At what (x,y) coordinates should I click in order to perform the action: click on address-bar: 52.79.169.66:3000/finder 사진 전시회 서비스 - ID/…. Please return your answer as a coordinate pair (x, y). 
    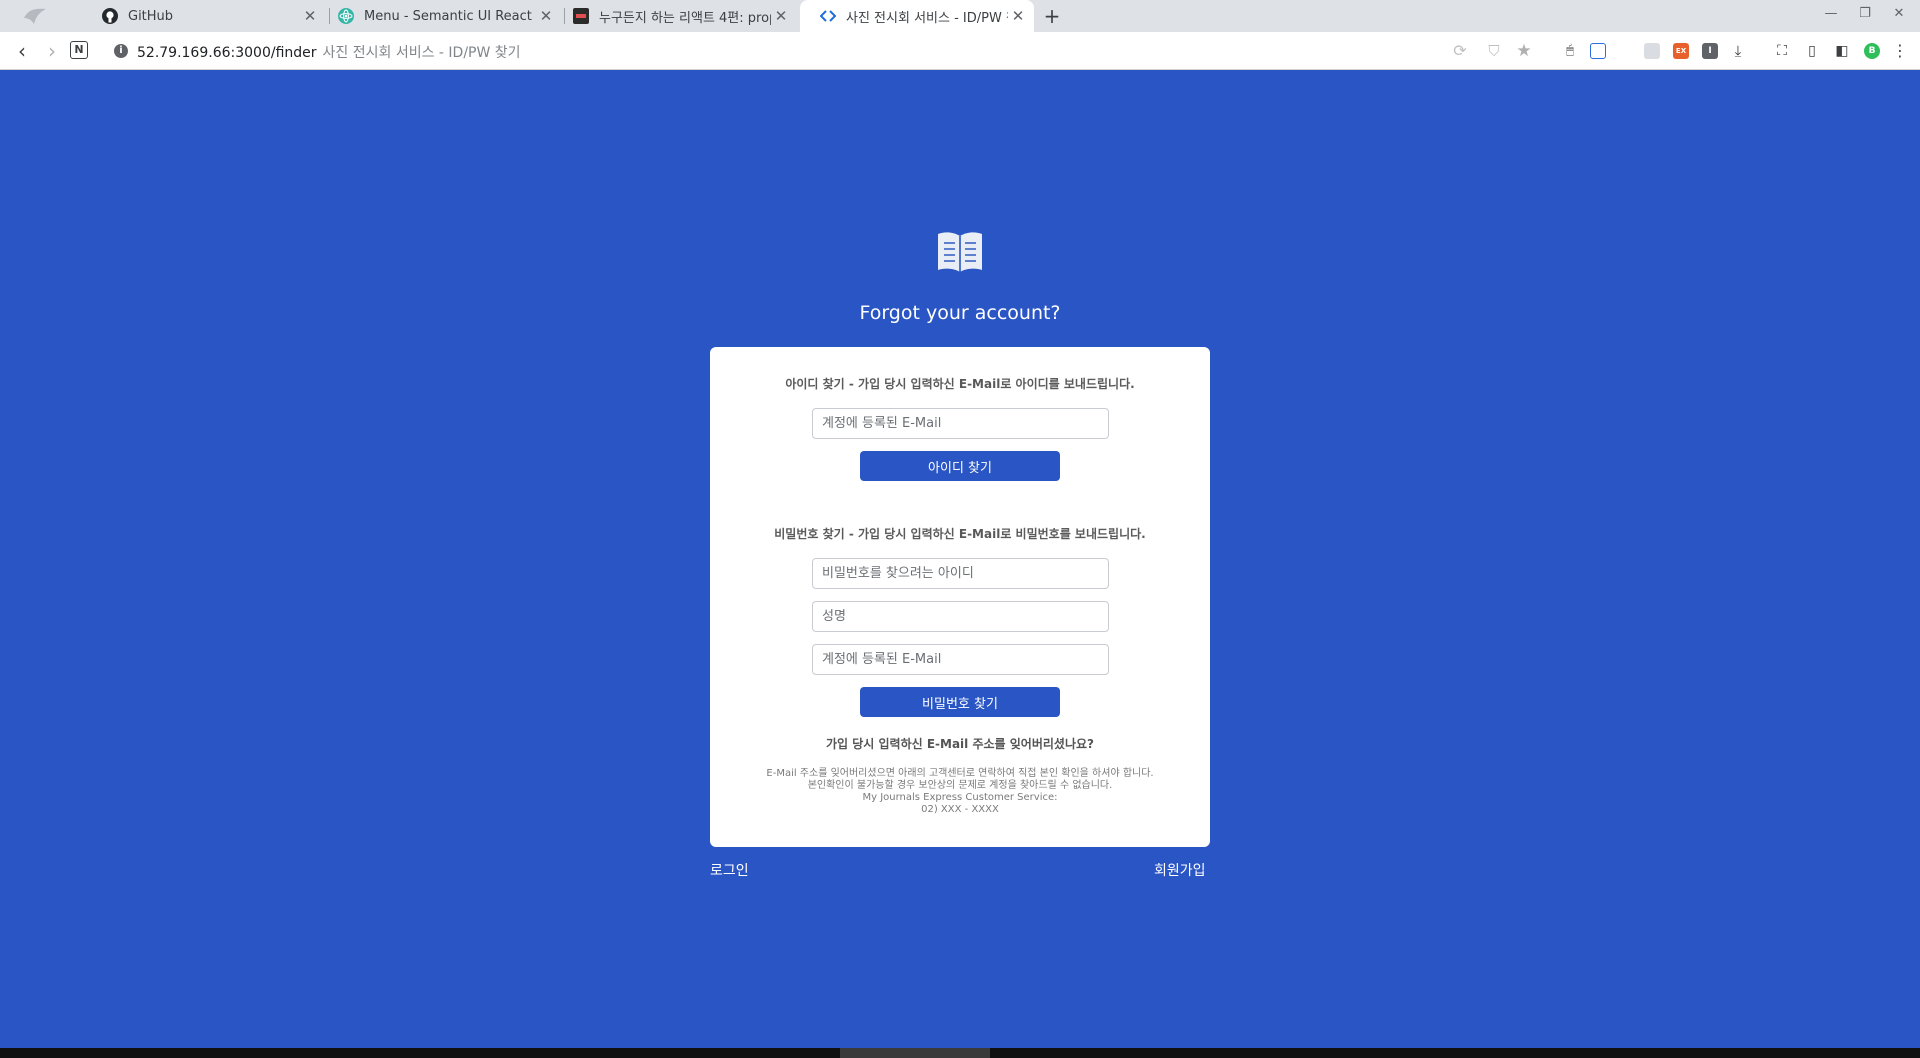
    Looking at the image, I should click on (329, 52).